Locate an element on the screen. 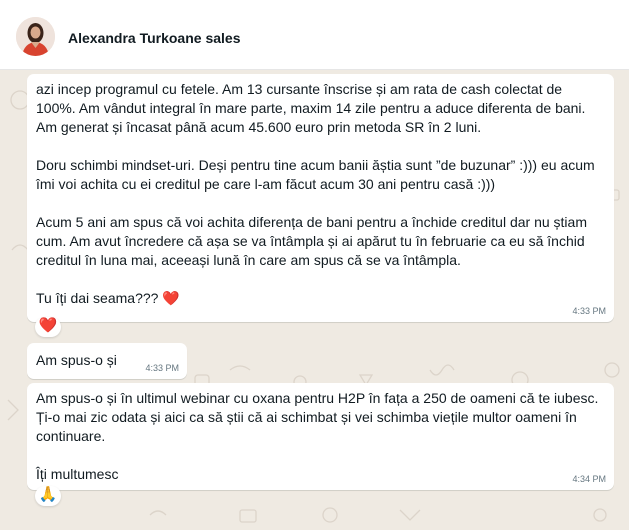 Image resolution: width=629 pixels, height=530 pixels. chat-header: Alexandra Turkoane sales is located at coordinates (314, 35).